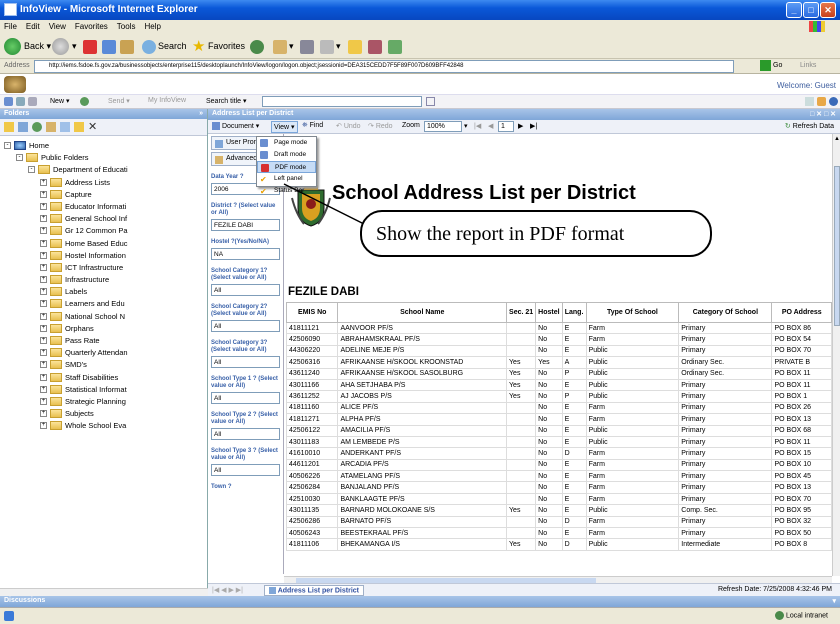 The image size is (840, 624). I want to click on zoom-input: 100%, so click(443, 126).